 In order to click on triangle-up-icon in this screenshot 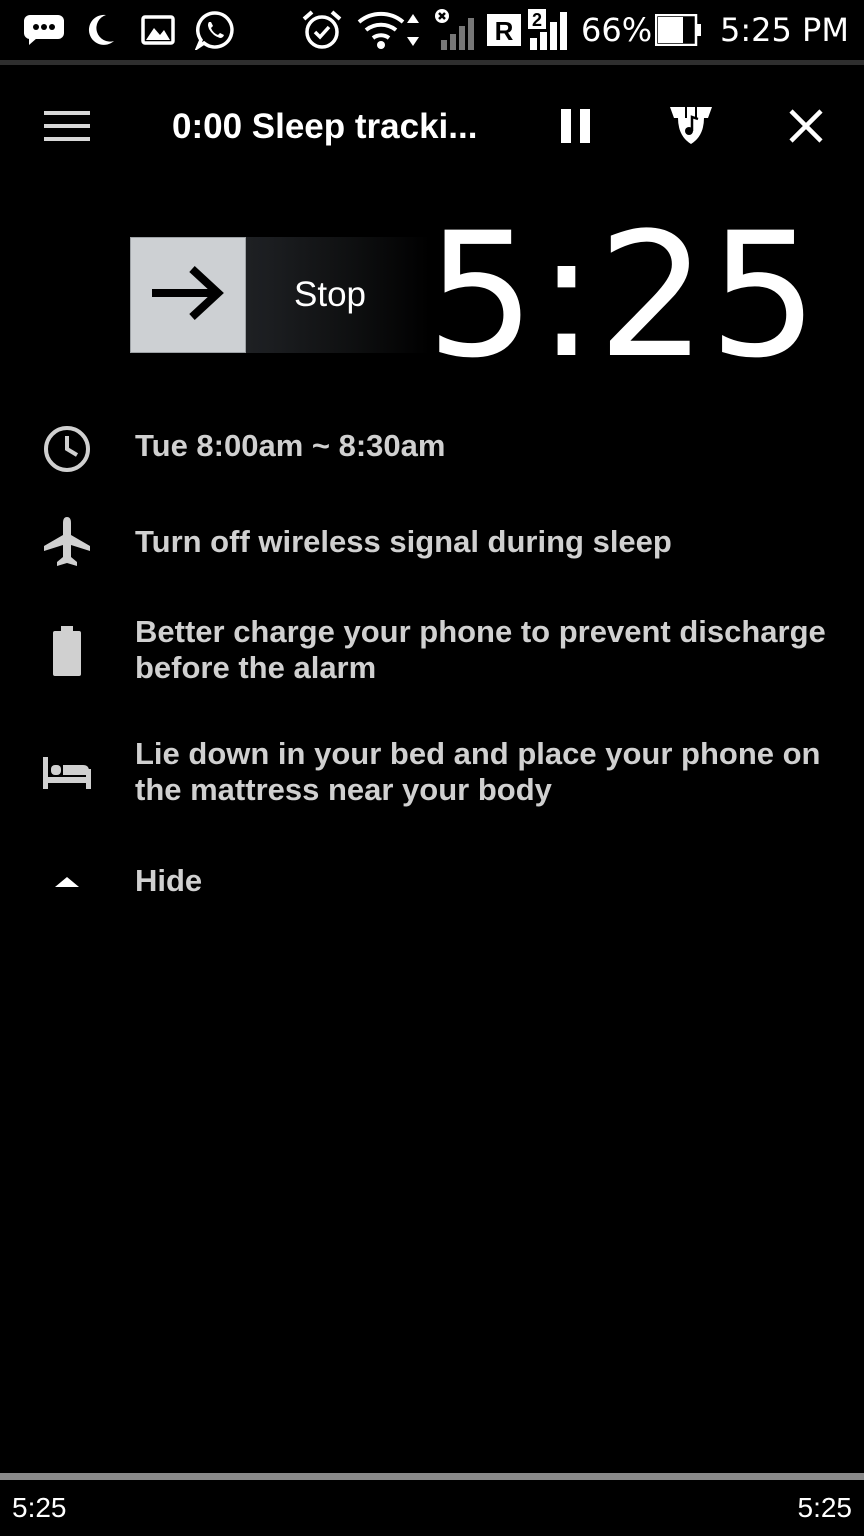, I will do `click(67, 883)`.